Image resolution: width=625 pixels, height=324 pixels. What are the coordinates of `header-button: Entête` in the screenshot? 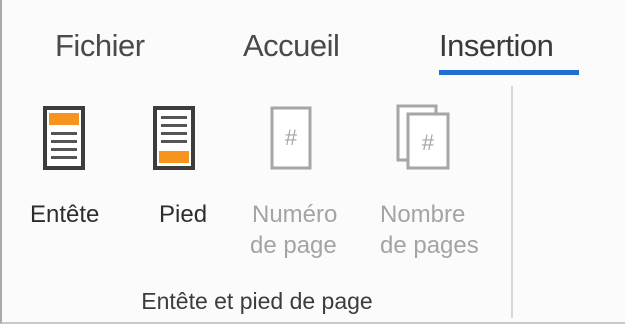 It's located at (75, 170).